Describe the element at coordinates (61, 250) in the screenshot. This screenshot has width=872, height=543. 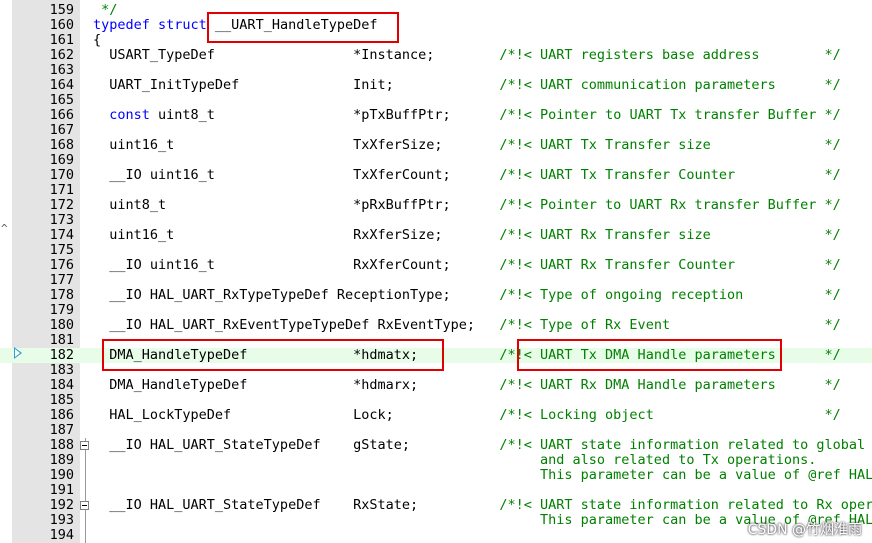
I see `line-number: 175` at that location.